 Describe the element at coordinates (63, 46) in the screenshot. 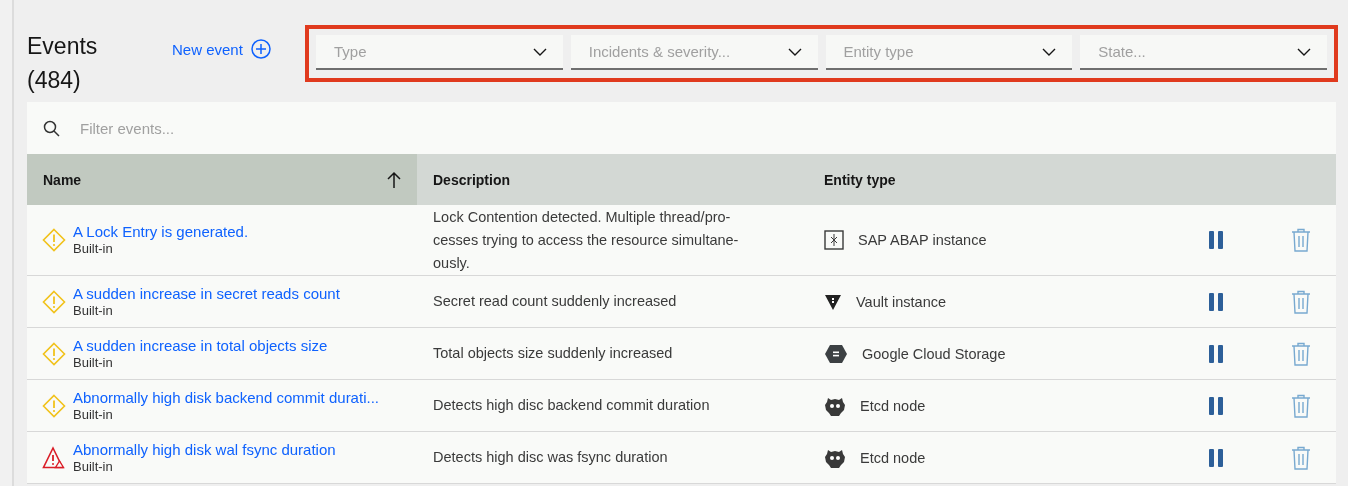

I see `page-title: Events` at that location.